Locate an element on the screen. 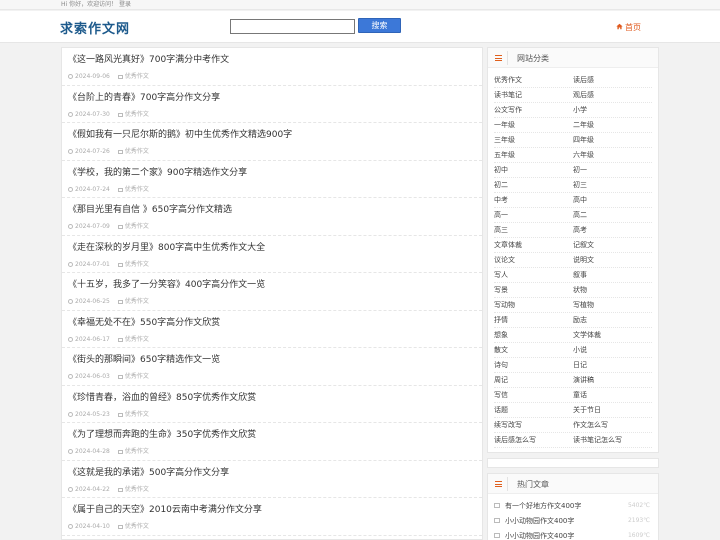  article-title-link: 《这就是我的承诺》500字高分作文分享 is located at coordinates (275, 473).